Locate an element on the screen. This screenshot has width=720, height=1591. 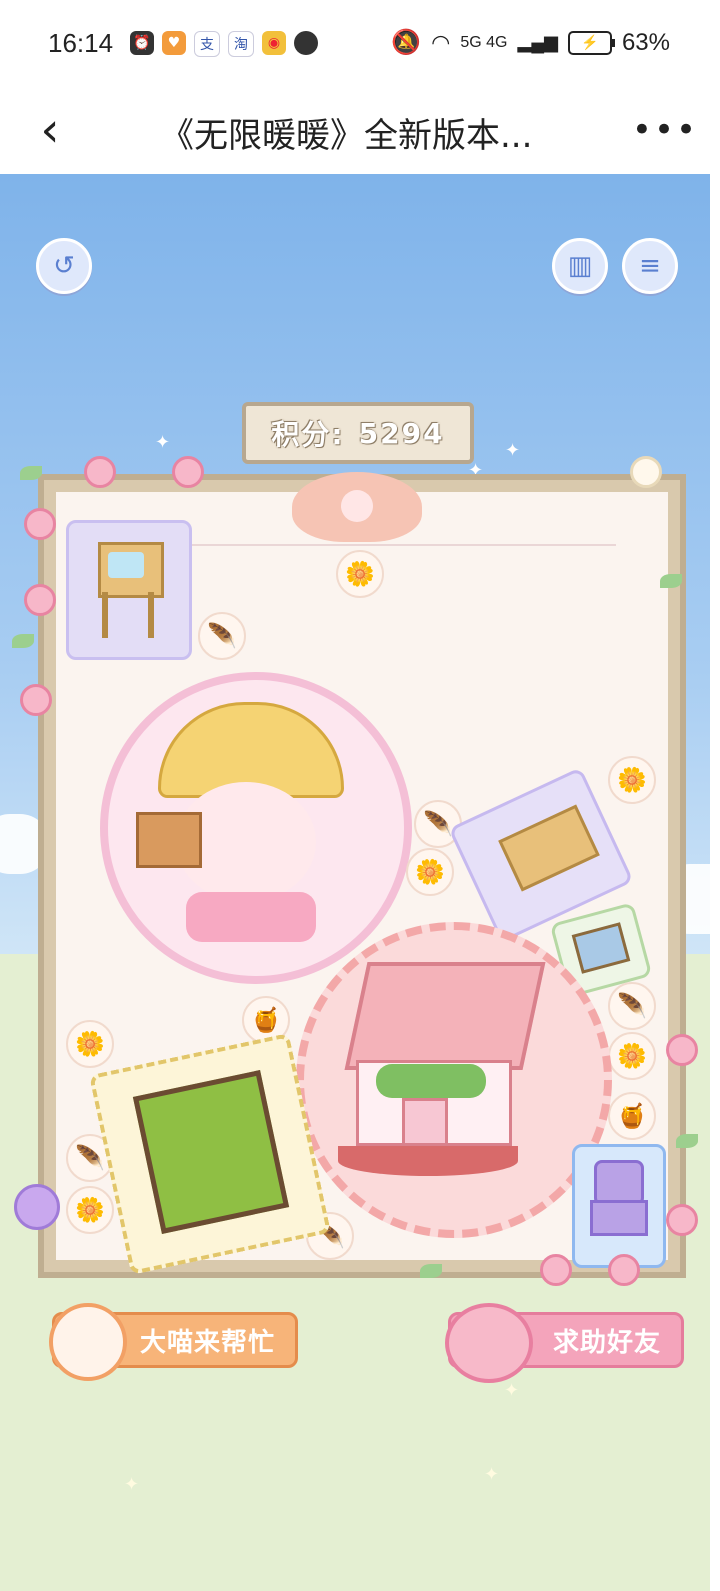
score-value: 5294 is located at coordinates (401, 433).